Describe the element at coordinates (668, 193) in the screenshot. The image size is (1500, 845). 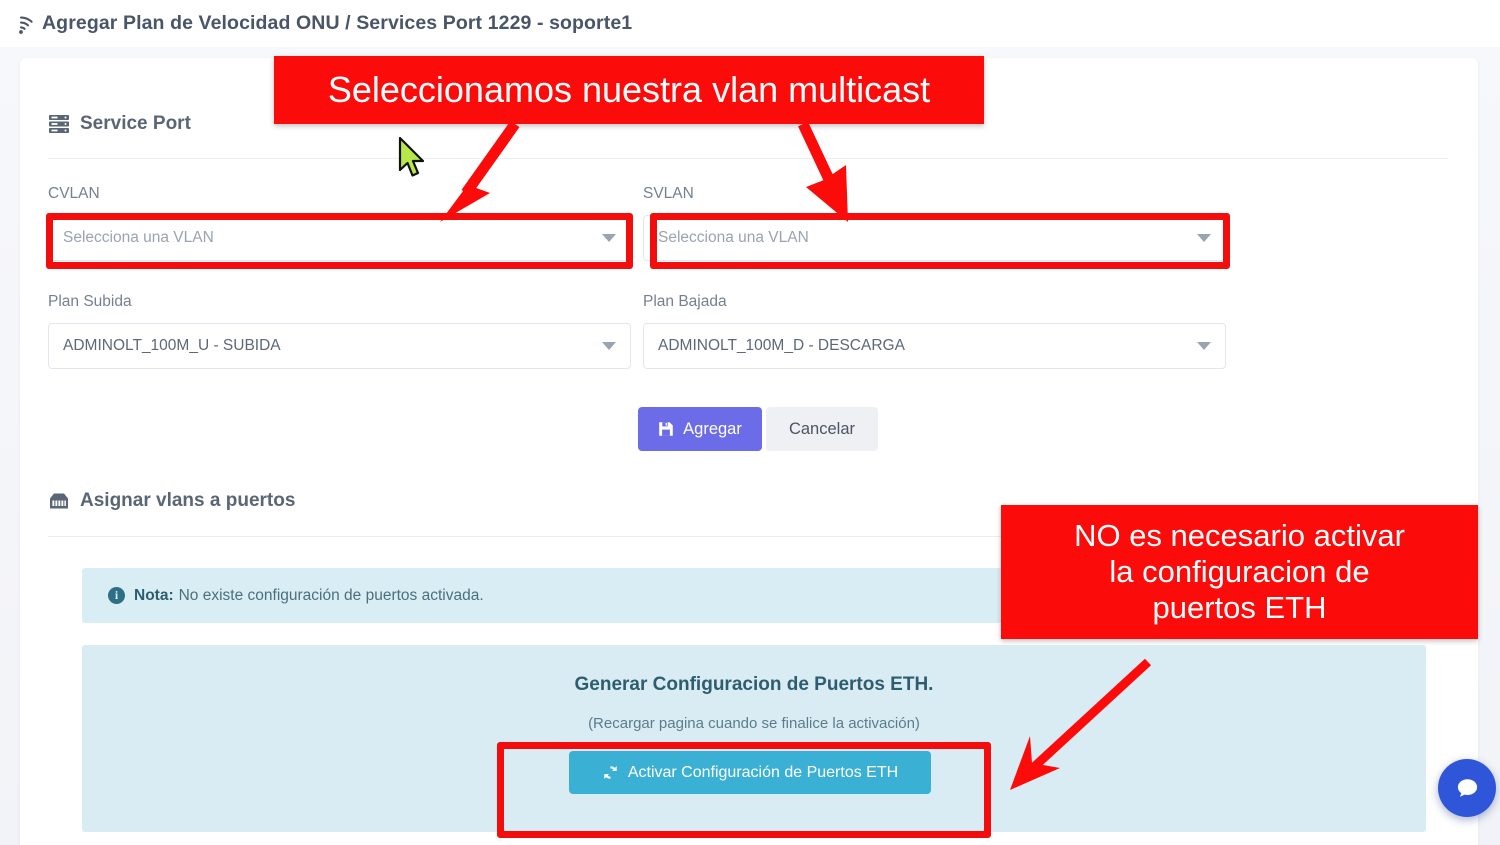
I see `svlan-label: SVLAN` at that location.